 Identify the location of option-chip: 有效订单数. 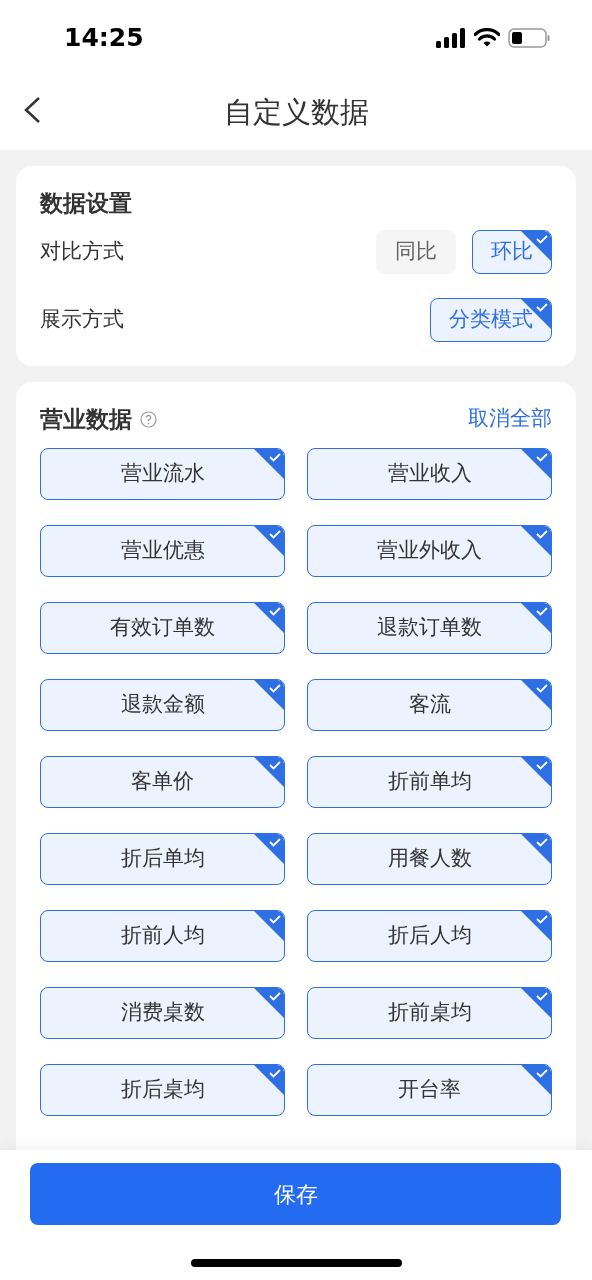
(162, 628).